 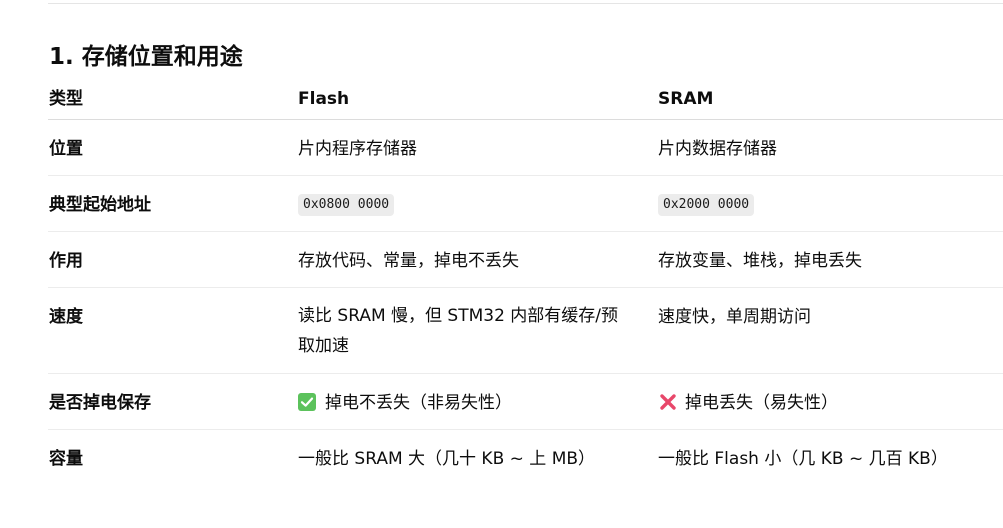 I want to click on row-label: 是否掉电保存, so click(x=100, y=403).